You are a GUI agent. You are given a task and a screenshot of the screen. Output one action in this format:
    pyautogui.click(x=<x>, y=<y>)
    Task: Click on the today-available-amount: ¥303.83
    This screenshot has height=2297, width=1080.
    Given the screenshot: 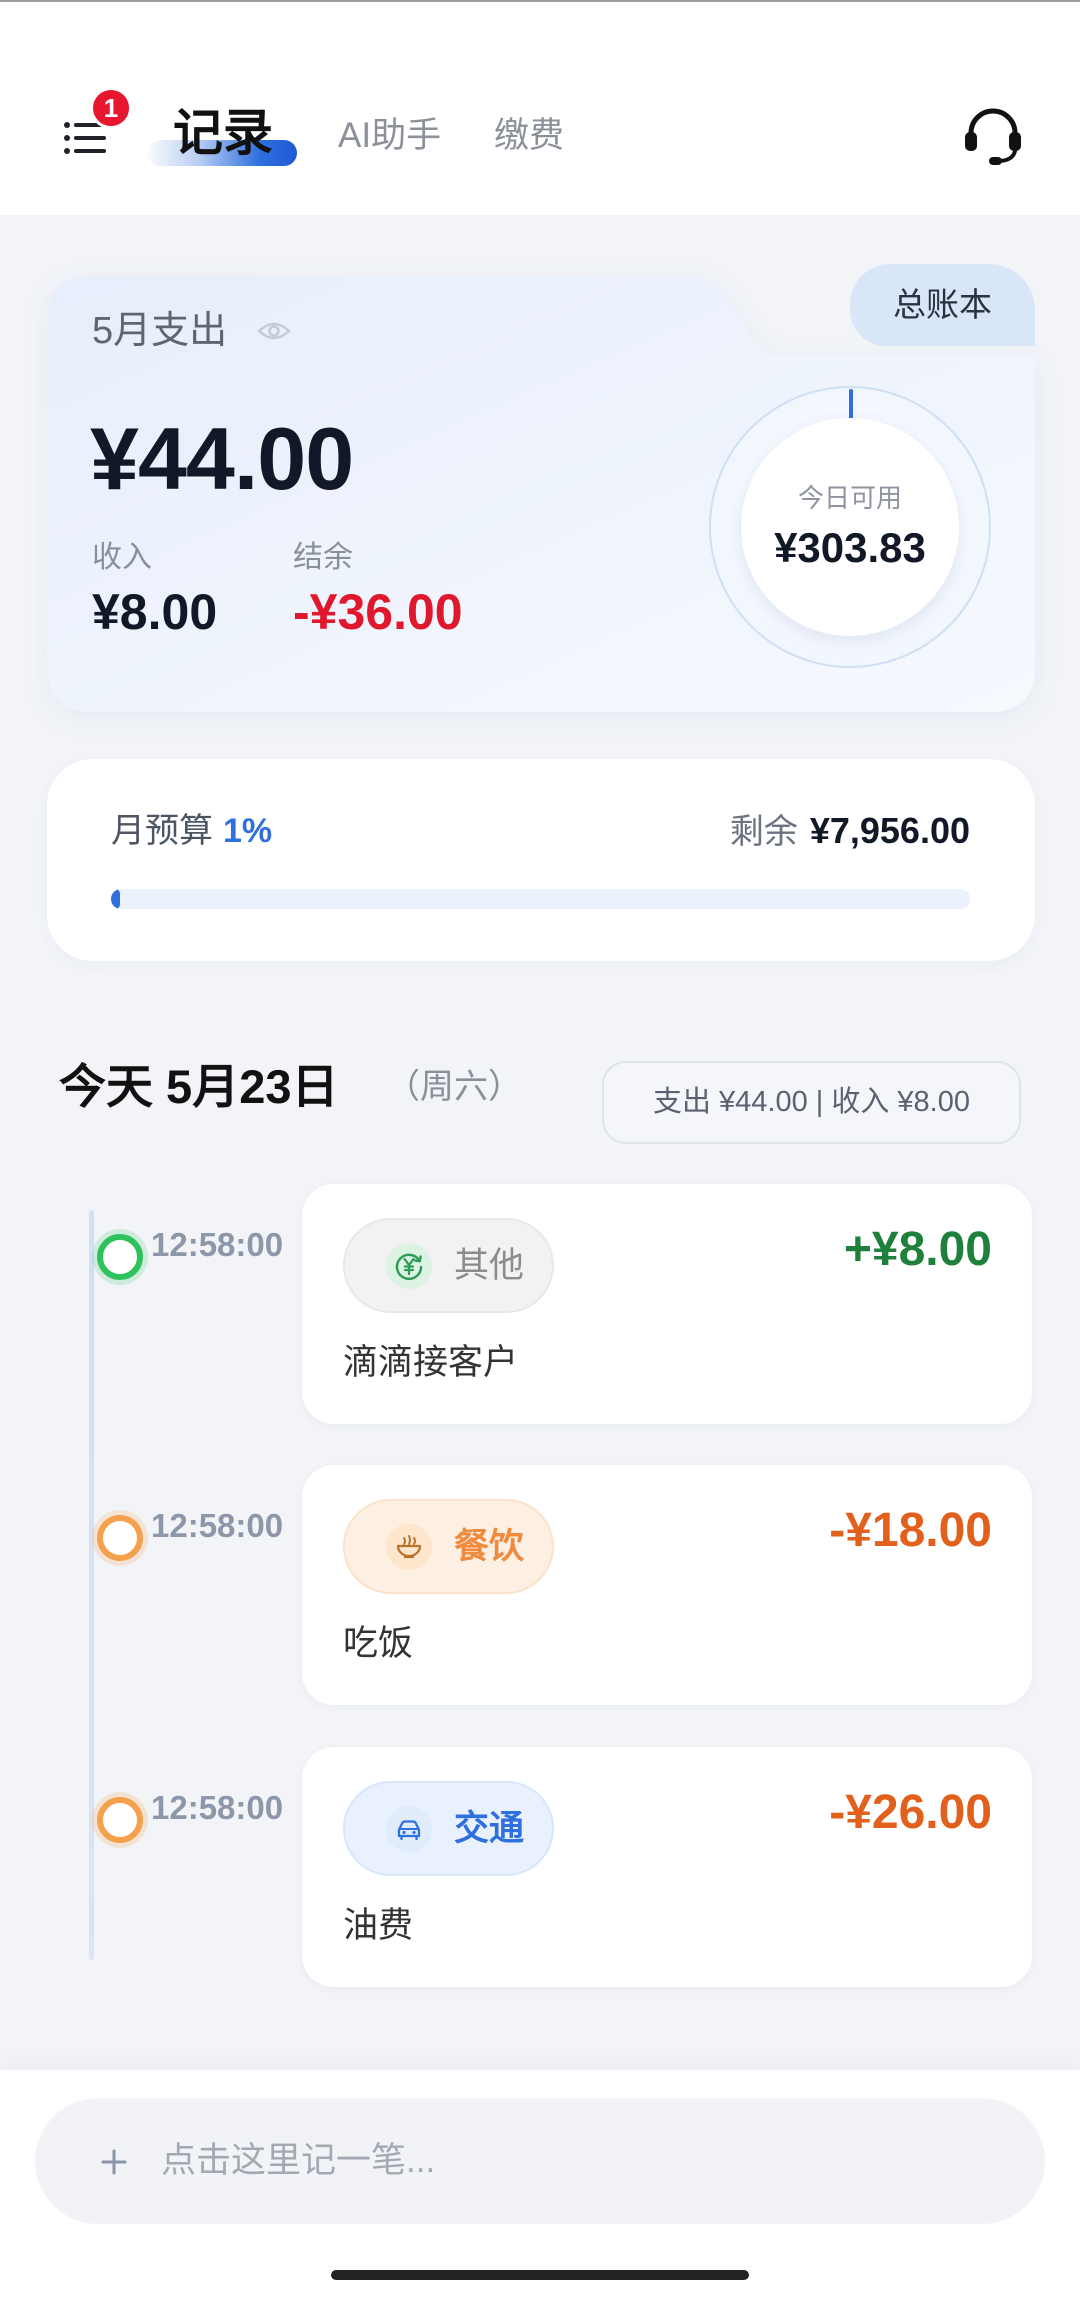 What is the action you would take?
    pyautogui.click(x=850, y=547)
    